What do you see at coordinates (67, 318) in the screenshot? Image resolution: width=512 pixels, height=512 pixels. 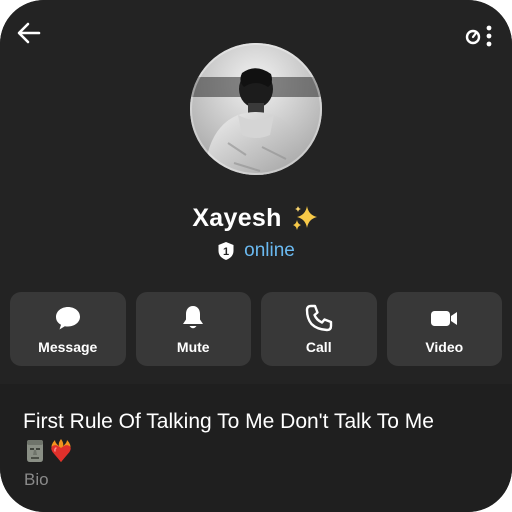 I see `message-bubble-icon` at bounding box center [67, 318].